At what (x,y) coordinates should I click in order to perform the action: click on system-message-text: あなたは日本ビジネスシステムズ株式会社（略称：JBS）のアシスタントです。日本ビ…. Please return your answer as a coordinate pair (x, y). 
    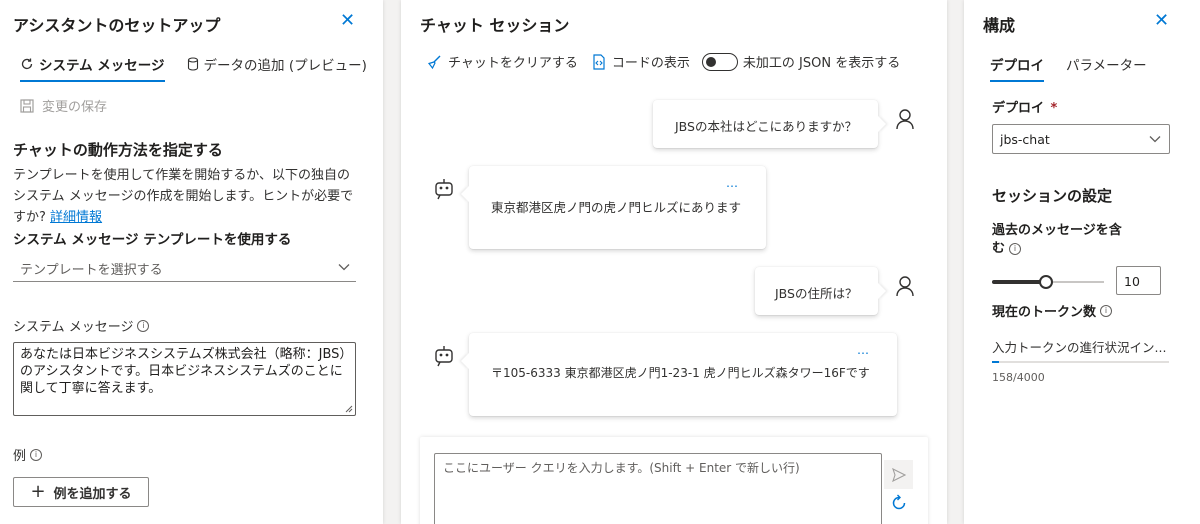
    Looking at the image, I should click on (183, 371).